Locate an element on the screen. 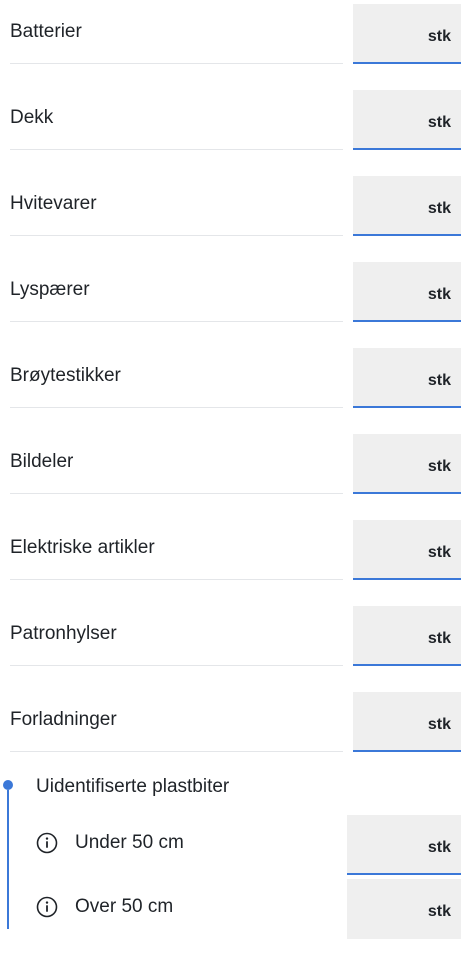 Image resolution: width=461 pixels, height=954 pixels. item-label: Patronhylser is located at coordinates (63, 633).